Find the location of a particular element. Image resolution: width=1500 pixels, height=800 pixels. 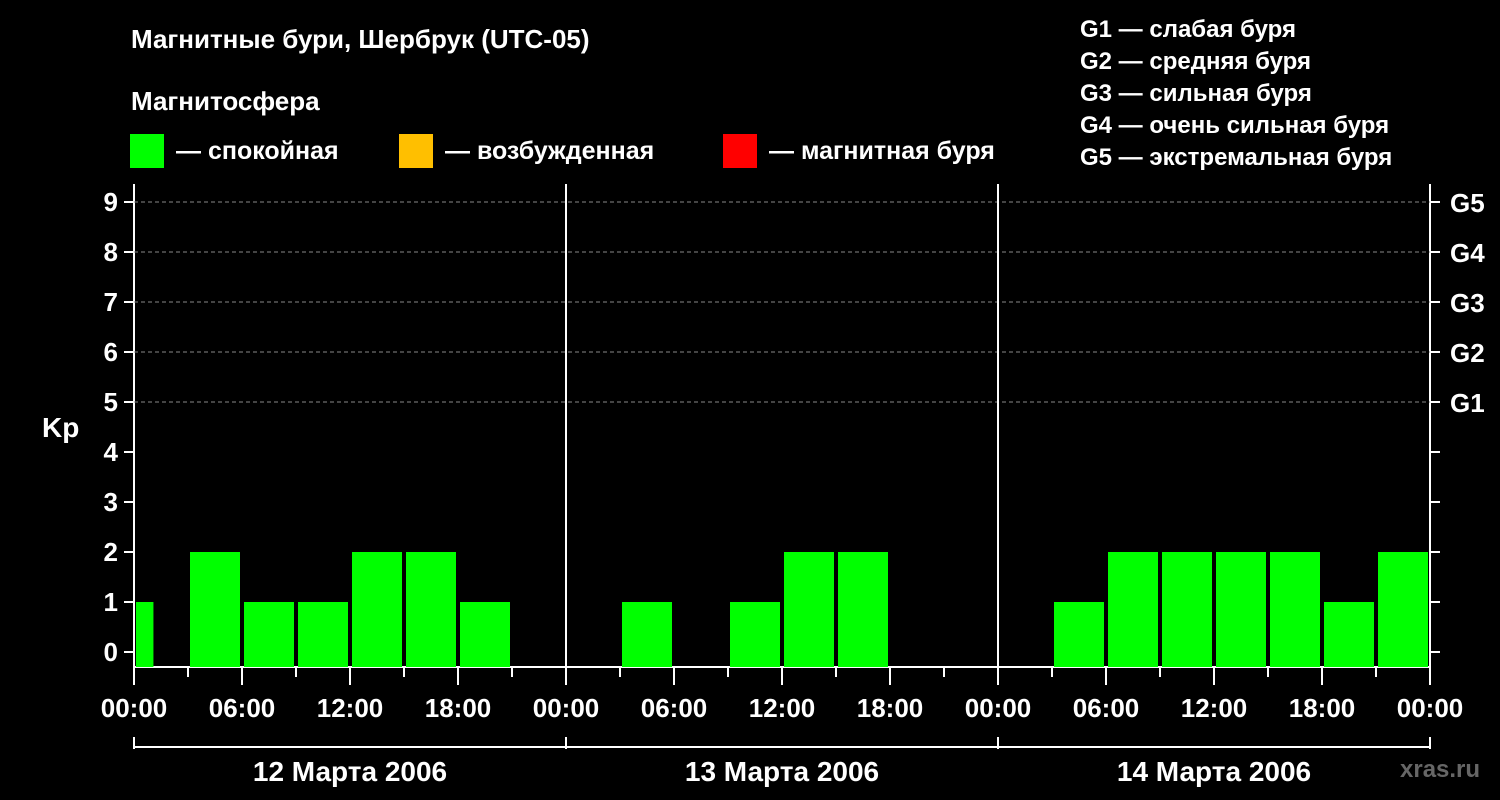

g-scale-label: G4 is located at coordinates (1467, 253).